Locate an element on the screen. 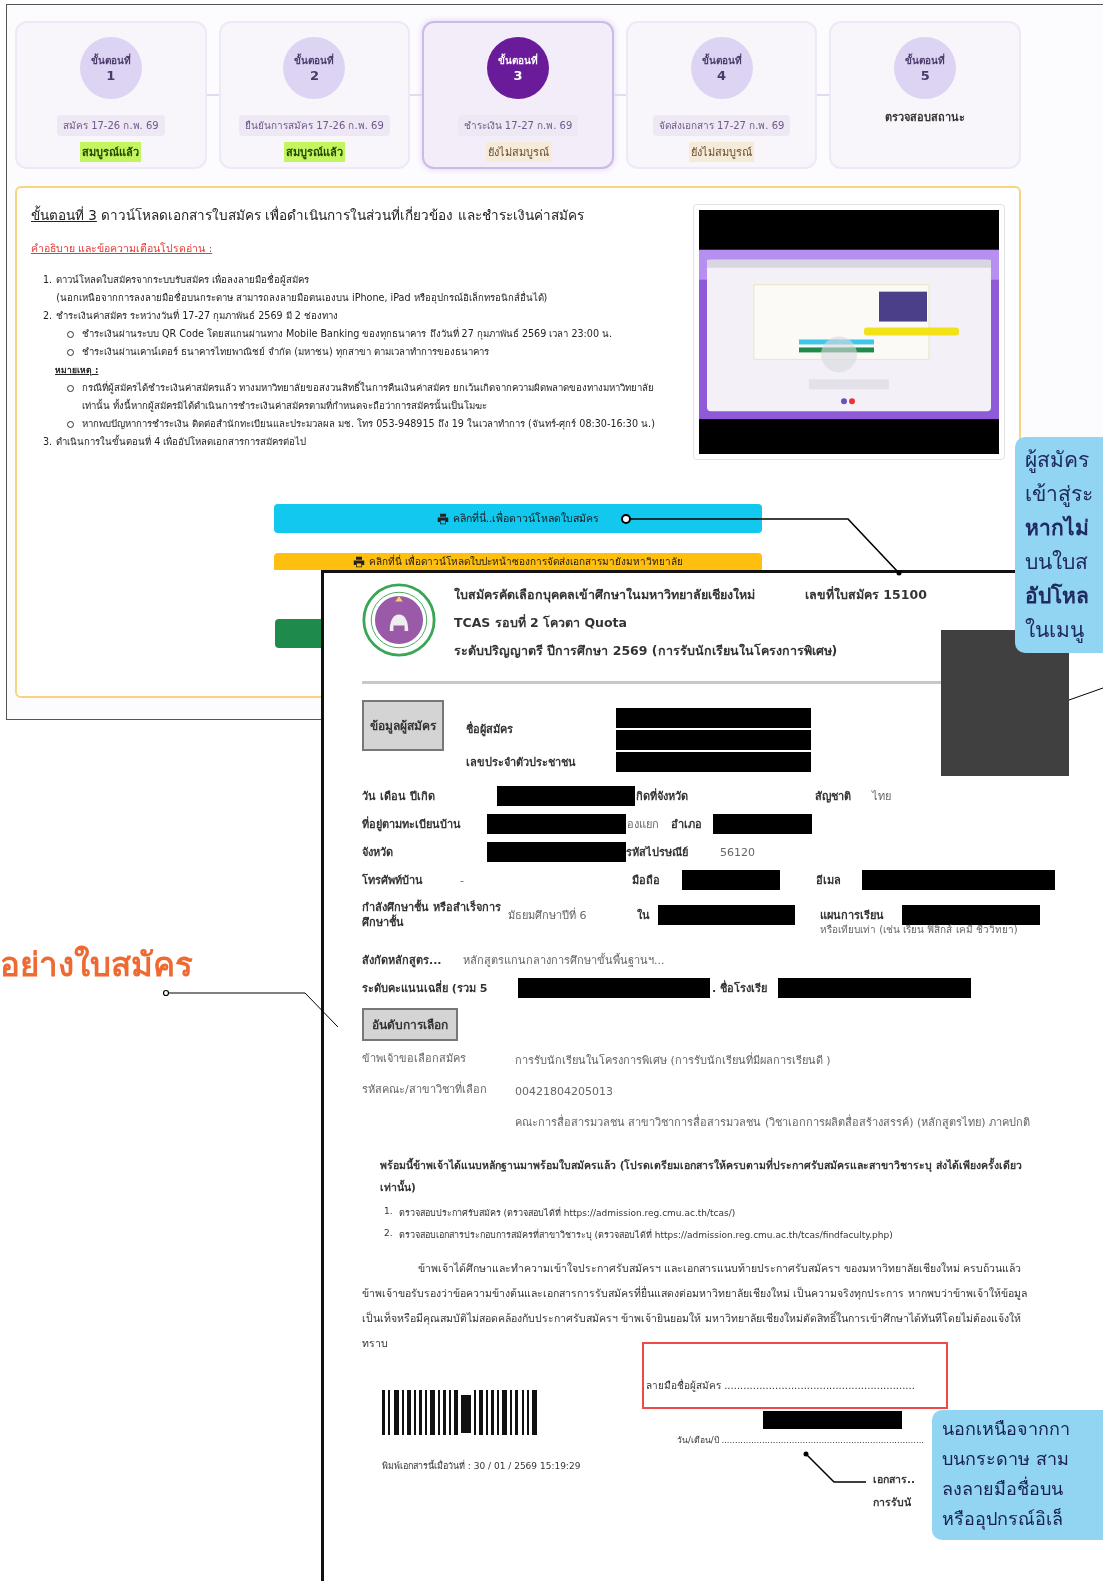 This screenshot has width=1103, height=1581. field-label: กิดที่จังหวัด is located at coordinates (662, 796).